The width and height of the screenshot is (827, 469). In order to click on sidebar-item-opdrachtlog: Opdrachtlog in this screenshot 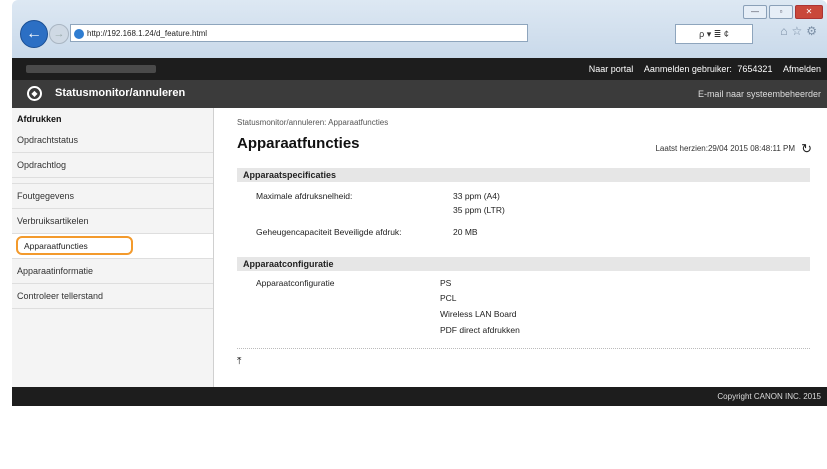, I will do `click(112, 165)`.